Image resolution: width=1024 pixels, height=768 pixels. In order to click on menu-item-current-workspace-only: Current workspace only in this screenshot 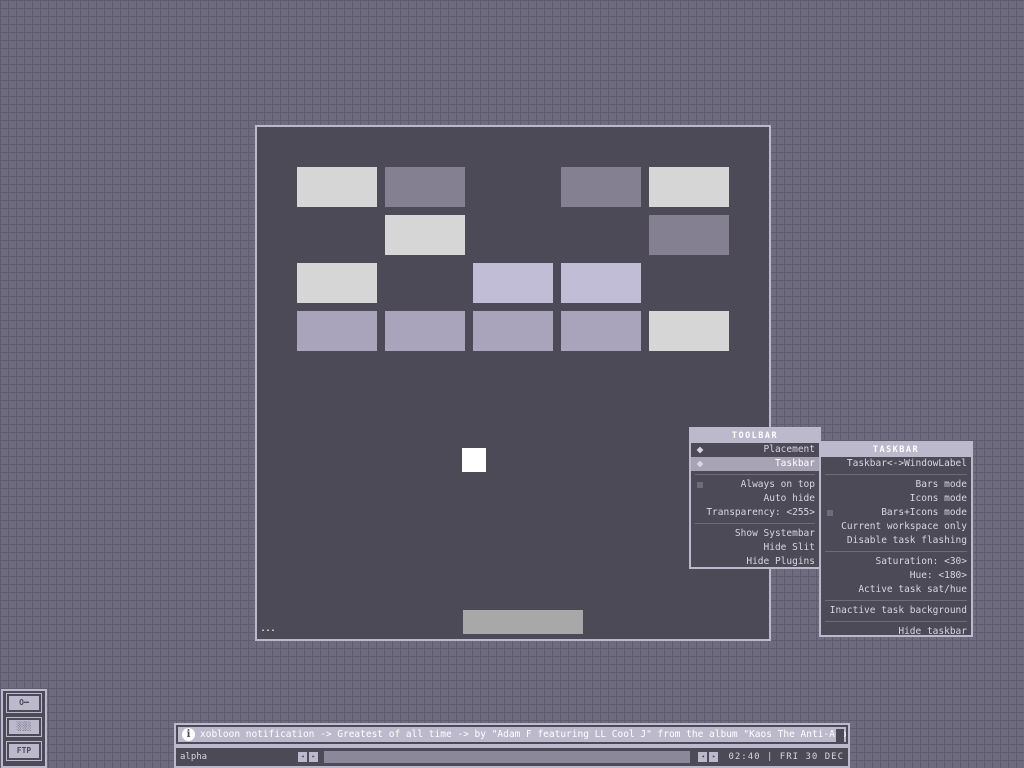, I will do `click(896, 527)`.